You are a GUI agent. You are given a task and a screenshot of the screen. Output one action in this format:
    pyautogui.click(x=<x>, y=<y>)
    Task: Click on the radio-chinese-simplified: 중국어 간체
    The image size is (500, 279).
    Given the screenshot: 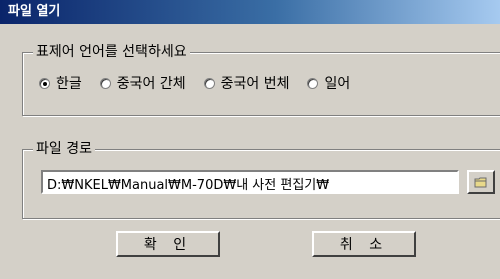 What is the action you would take?
    pyautogui.click(x=142, y=83)
    